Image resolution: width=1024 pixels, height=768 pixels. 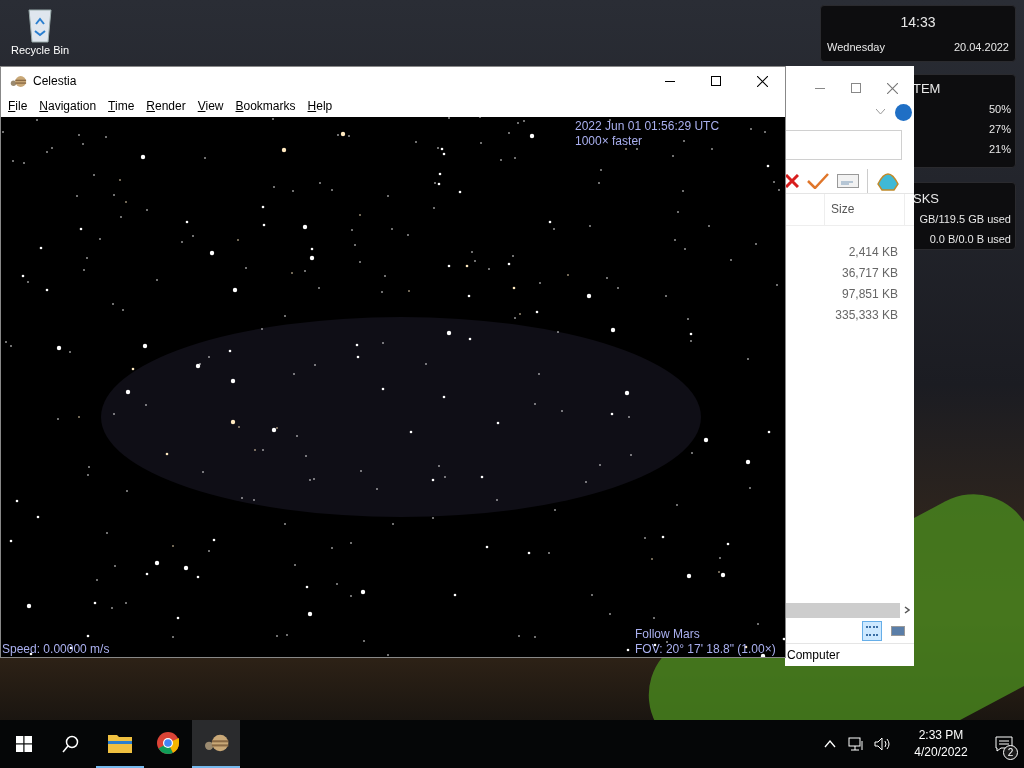 I want to click on menu-item: File, so click(x=18, y=106).